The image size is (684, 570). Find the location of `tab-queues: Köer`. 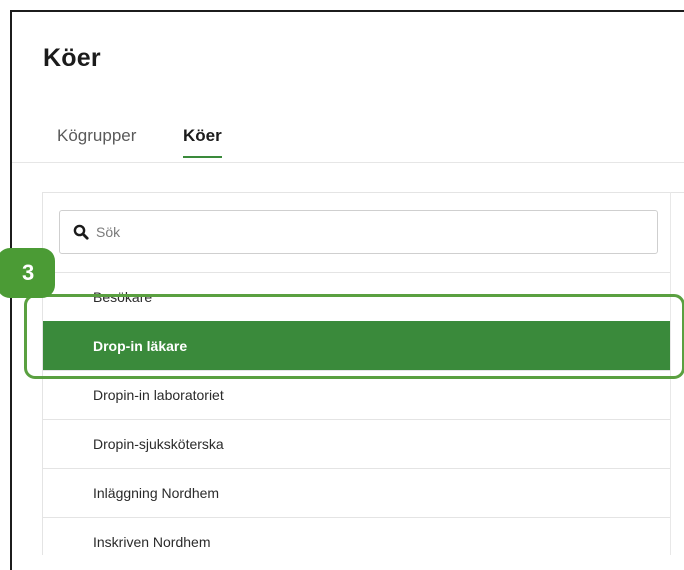

tab-queues: Köer is located at coordinates (202, 142).